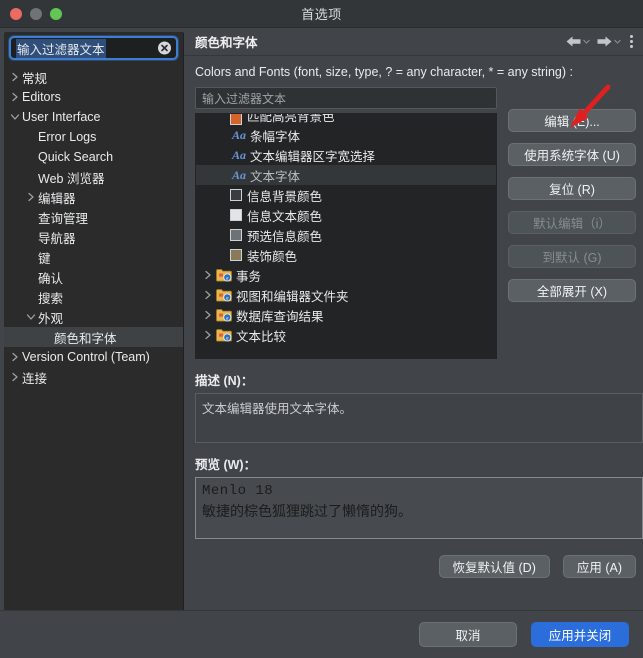 The image size is (643, 658). What do you see at coordinates (346, 275) in the screenshot?
I see `colors-fonts-tree-row: a 事务` at bounding box center [346, 275].